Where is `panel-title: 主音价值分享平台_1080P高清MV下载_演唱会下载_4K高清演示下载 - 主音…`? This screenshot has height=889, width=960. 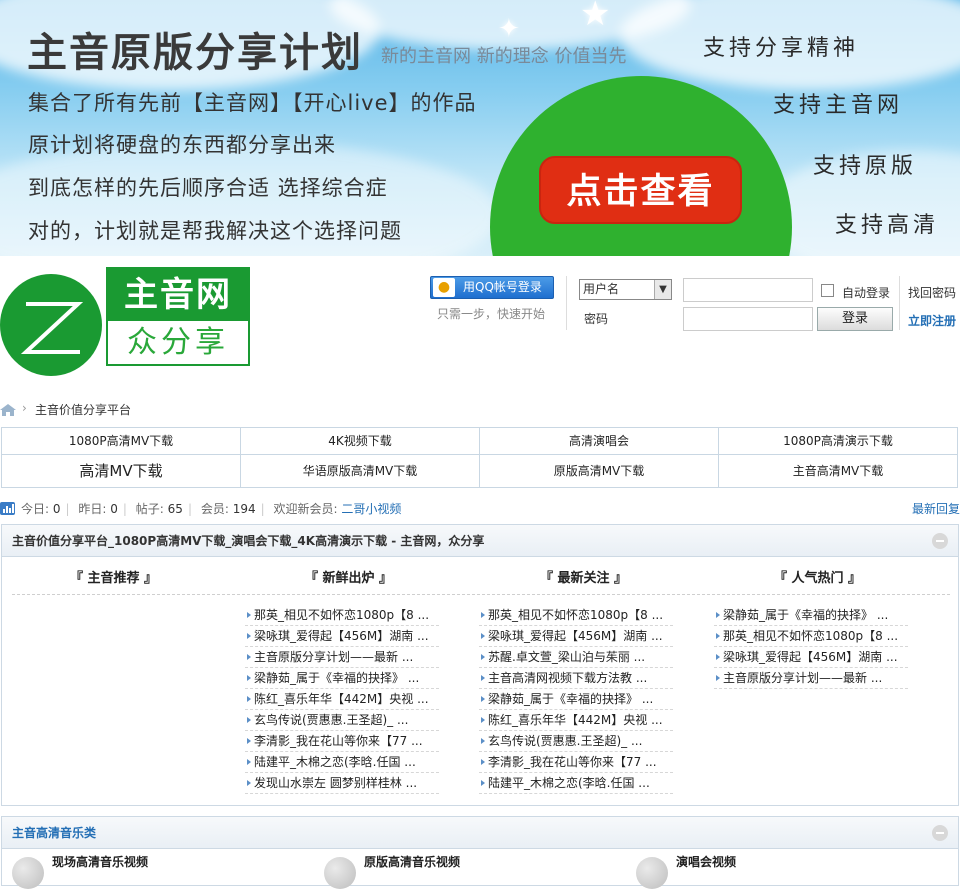 panel-title: 主音价值分享平台_1080P高清MV下载_演唱会下载_4K高清演示下载 - 主音… is located at coordinates (248, 541).